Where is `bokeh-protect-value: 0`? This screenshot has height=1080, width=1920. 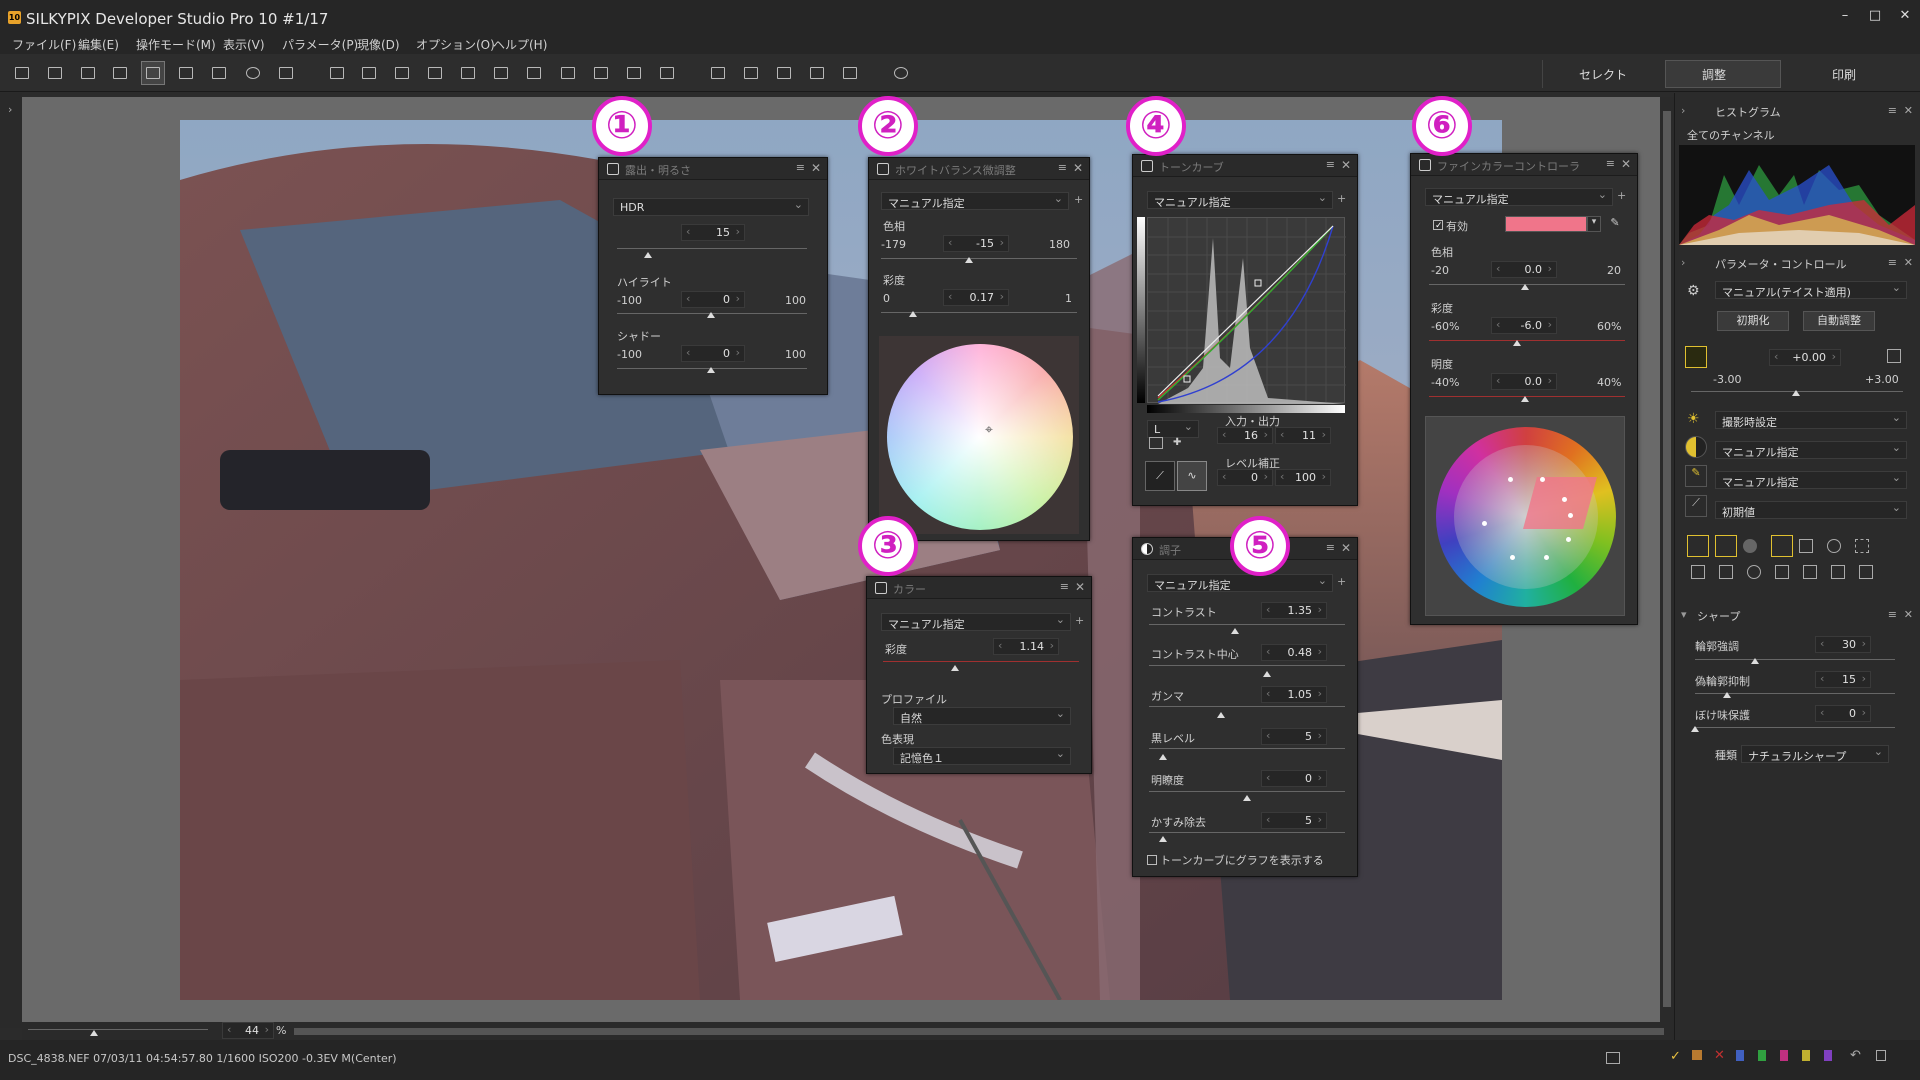
bokeh-protect-value: 0 is located at coordinates (1843, 713).